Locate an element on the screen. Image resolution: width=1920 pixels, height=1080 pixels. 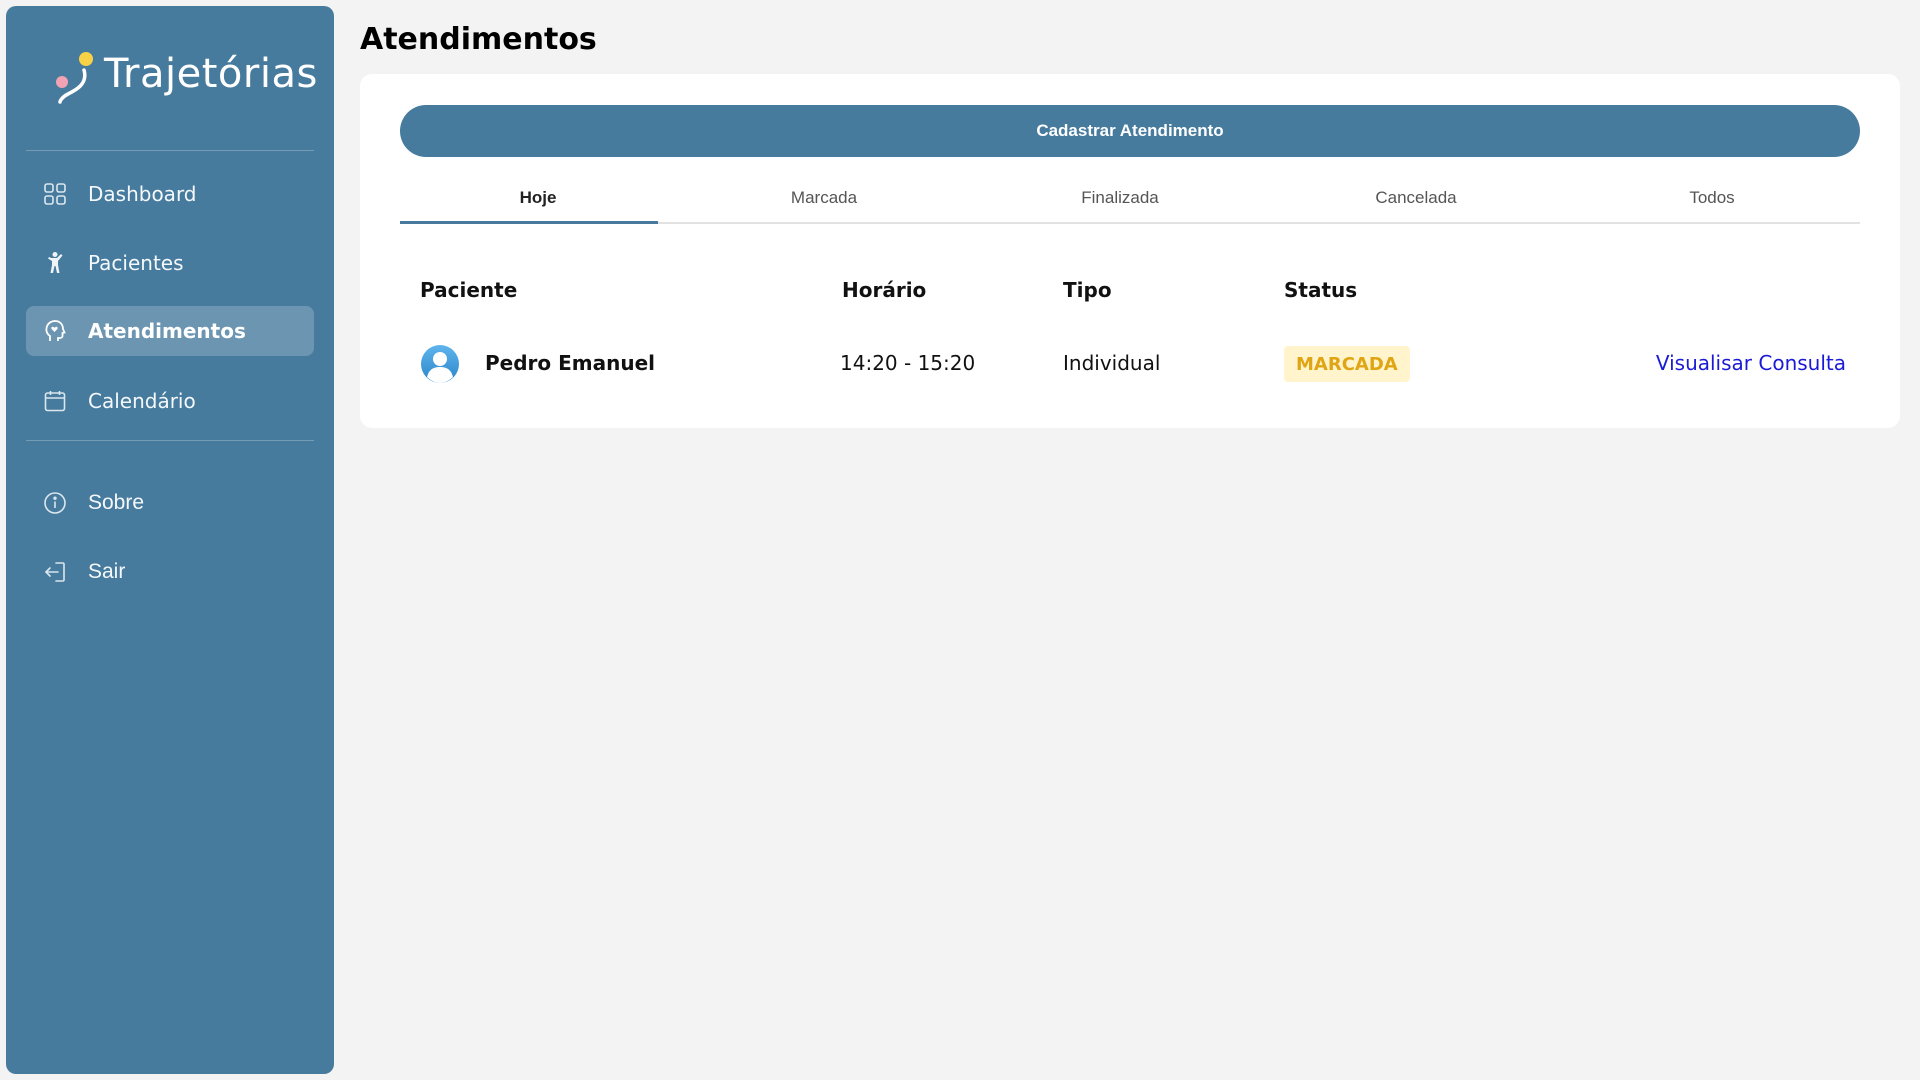
avatar is located at coordinates (440, 364).